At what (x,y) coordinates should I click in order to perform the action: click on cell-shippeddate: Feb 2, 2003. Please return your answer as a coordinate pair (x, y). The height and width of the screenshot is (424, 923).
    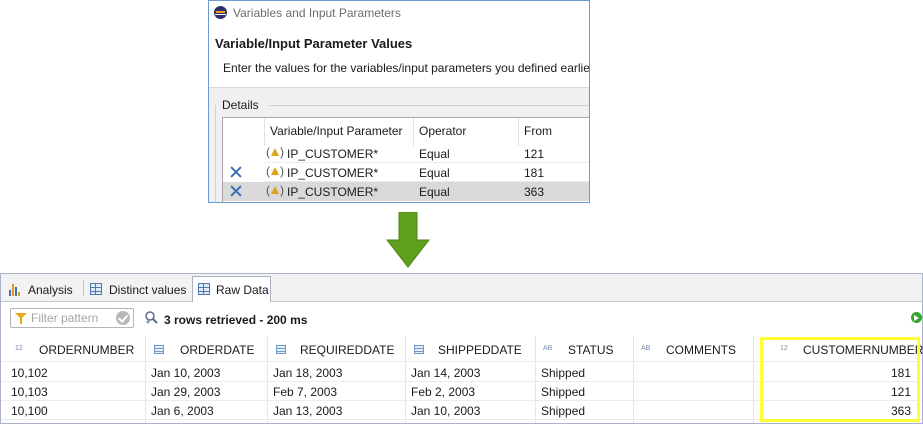
    Looking at the image, I should click on (443, 392).